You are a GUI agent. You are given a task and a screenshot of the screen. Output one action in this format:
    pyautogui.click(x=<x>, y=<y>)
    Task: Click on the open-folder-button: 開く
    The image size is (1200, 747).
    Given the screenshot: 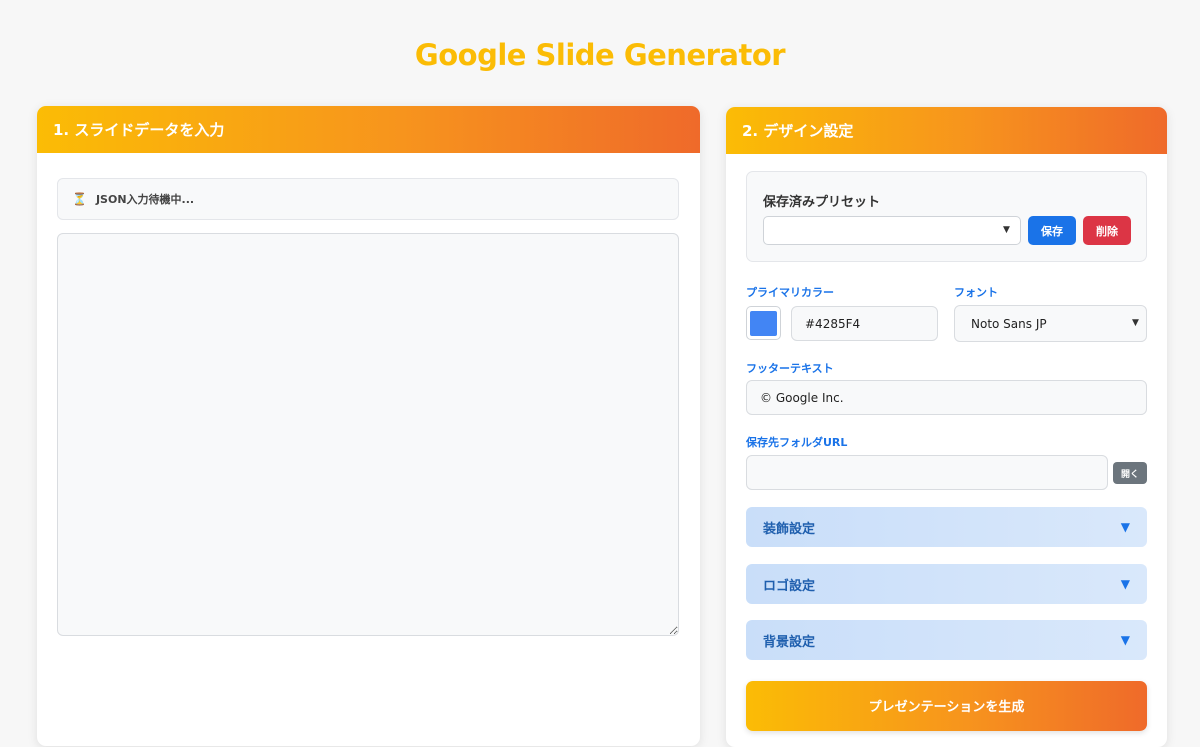 What is the action you would take?
    pyautogui.click(x=1130, y=473)
    